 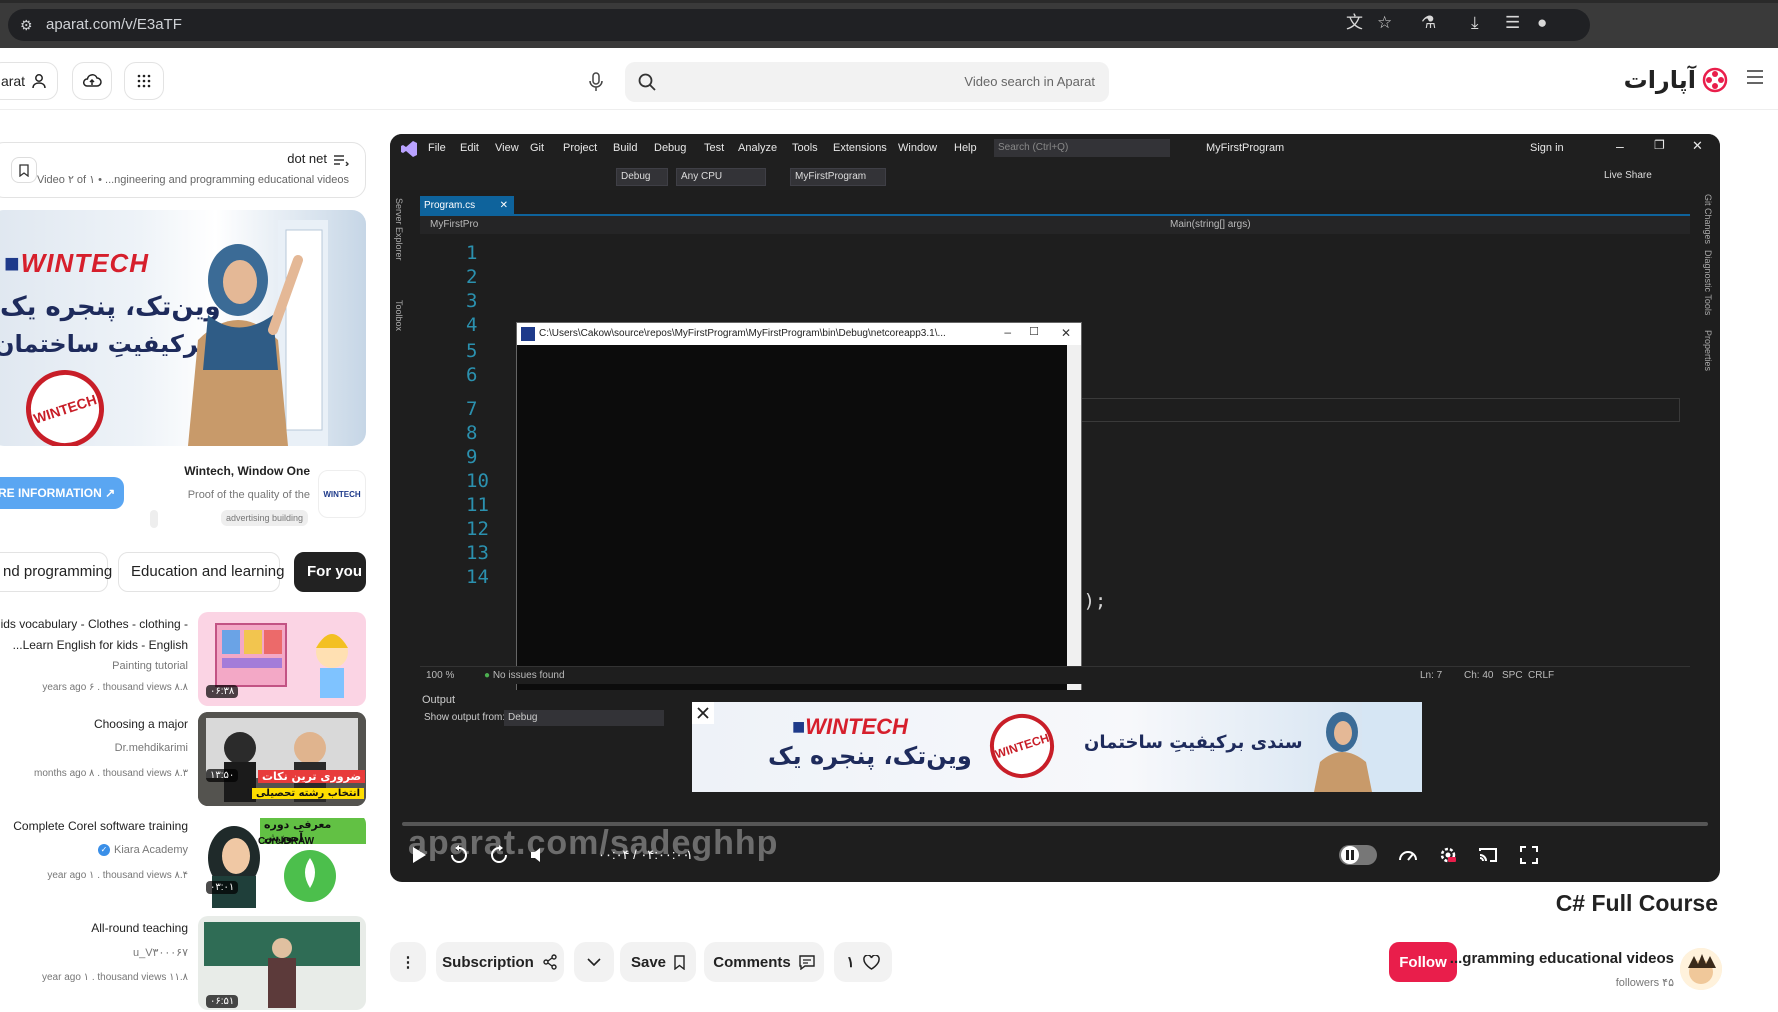 I want to click on translate-icon: 文, so click(x=1354, y=23).